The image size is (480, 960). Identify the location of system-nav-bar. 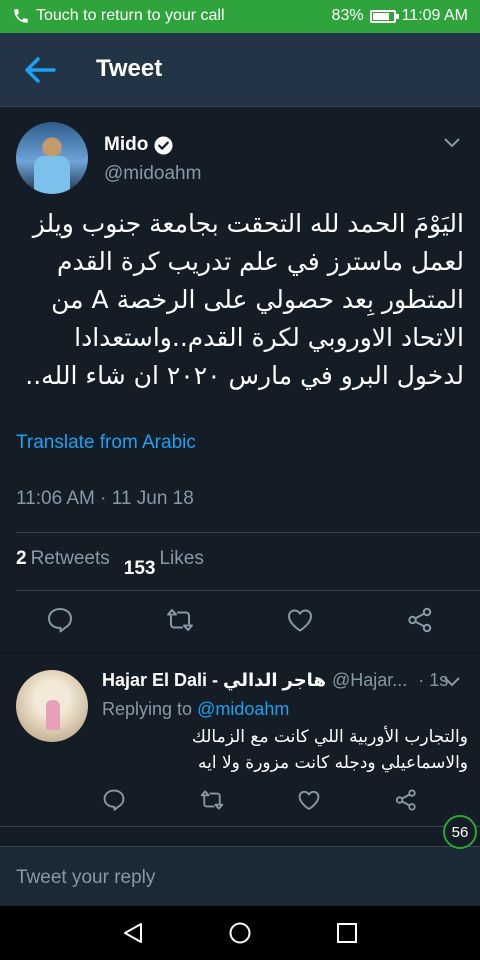
(240, 933).